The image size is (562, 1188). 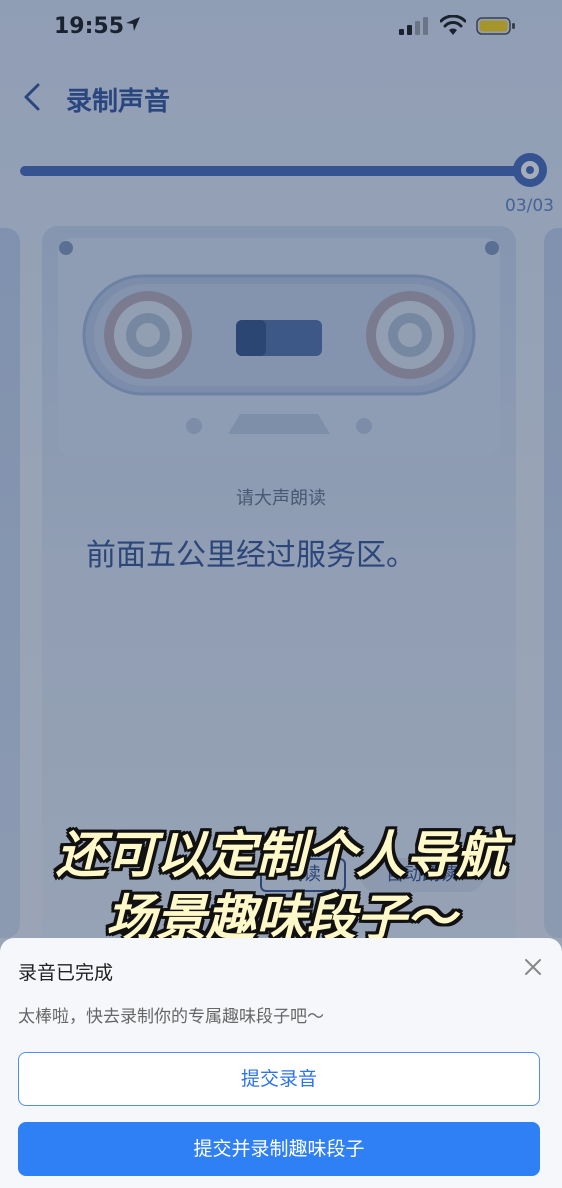 What do you see at coordinates (281, 855) in the screenshot?
I see `video-caption-line1: 还可以定制个人导航` at bounding box center [281, 855].